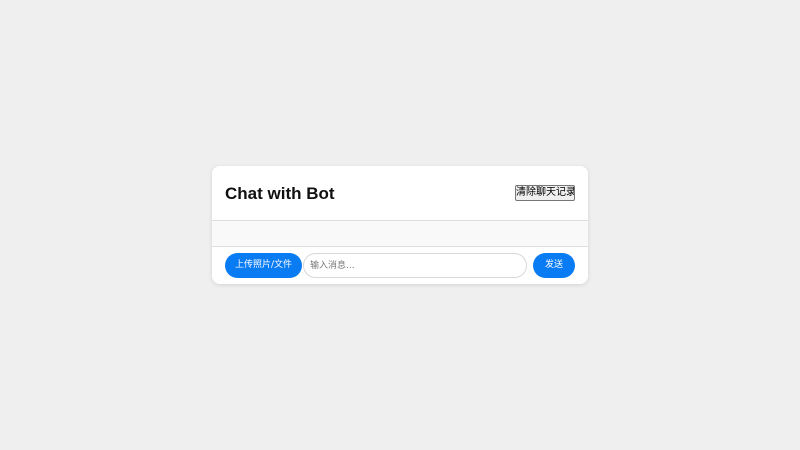 The height and width of the screenshot is (450, 800). What do you see at coordinates (263, 265) in the screenshot?
I see `upload-file-button: 上传照片/文件` at bounding box center [263, 265].